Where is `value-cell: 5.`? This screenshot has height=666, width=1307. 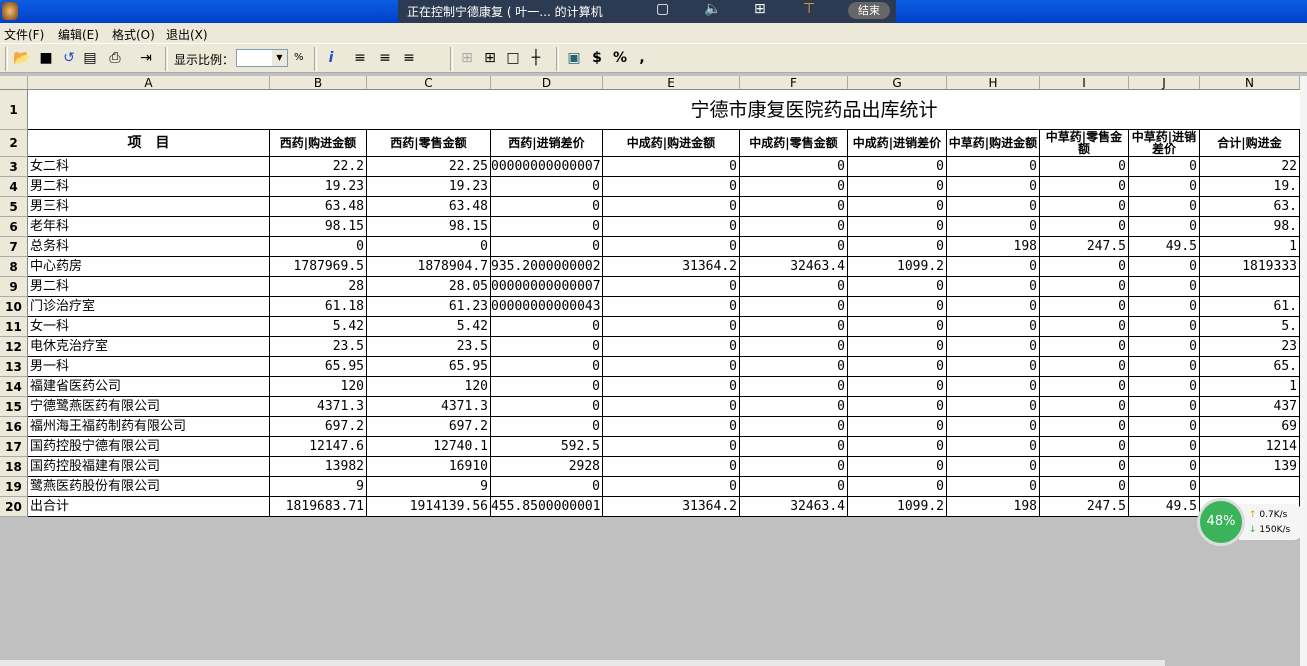 value-cell: 5. is located at coordinates (1250, 327).